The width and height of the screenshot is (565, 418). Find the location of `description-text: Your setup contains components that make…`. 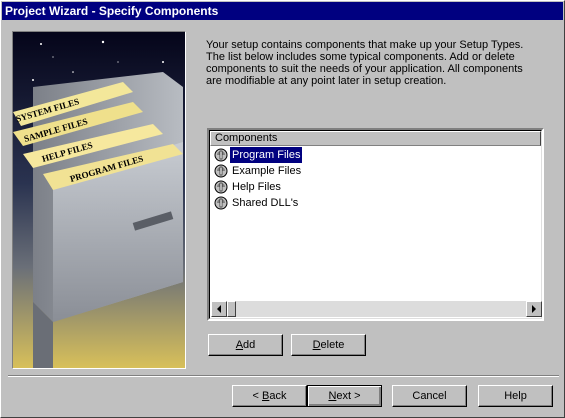

description-text: Your setup contains components that make… is located at coordinates (378, 63).